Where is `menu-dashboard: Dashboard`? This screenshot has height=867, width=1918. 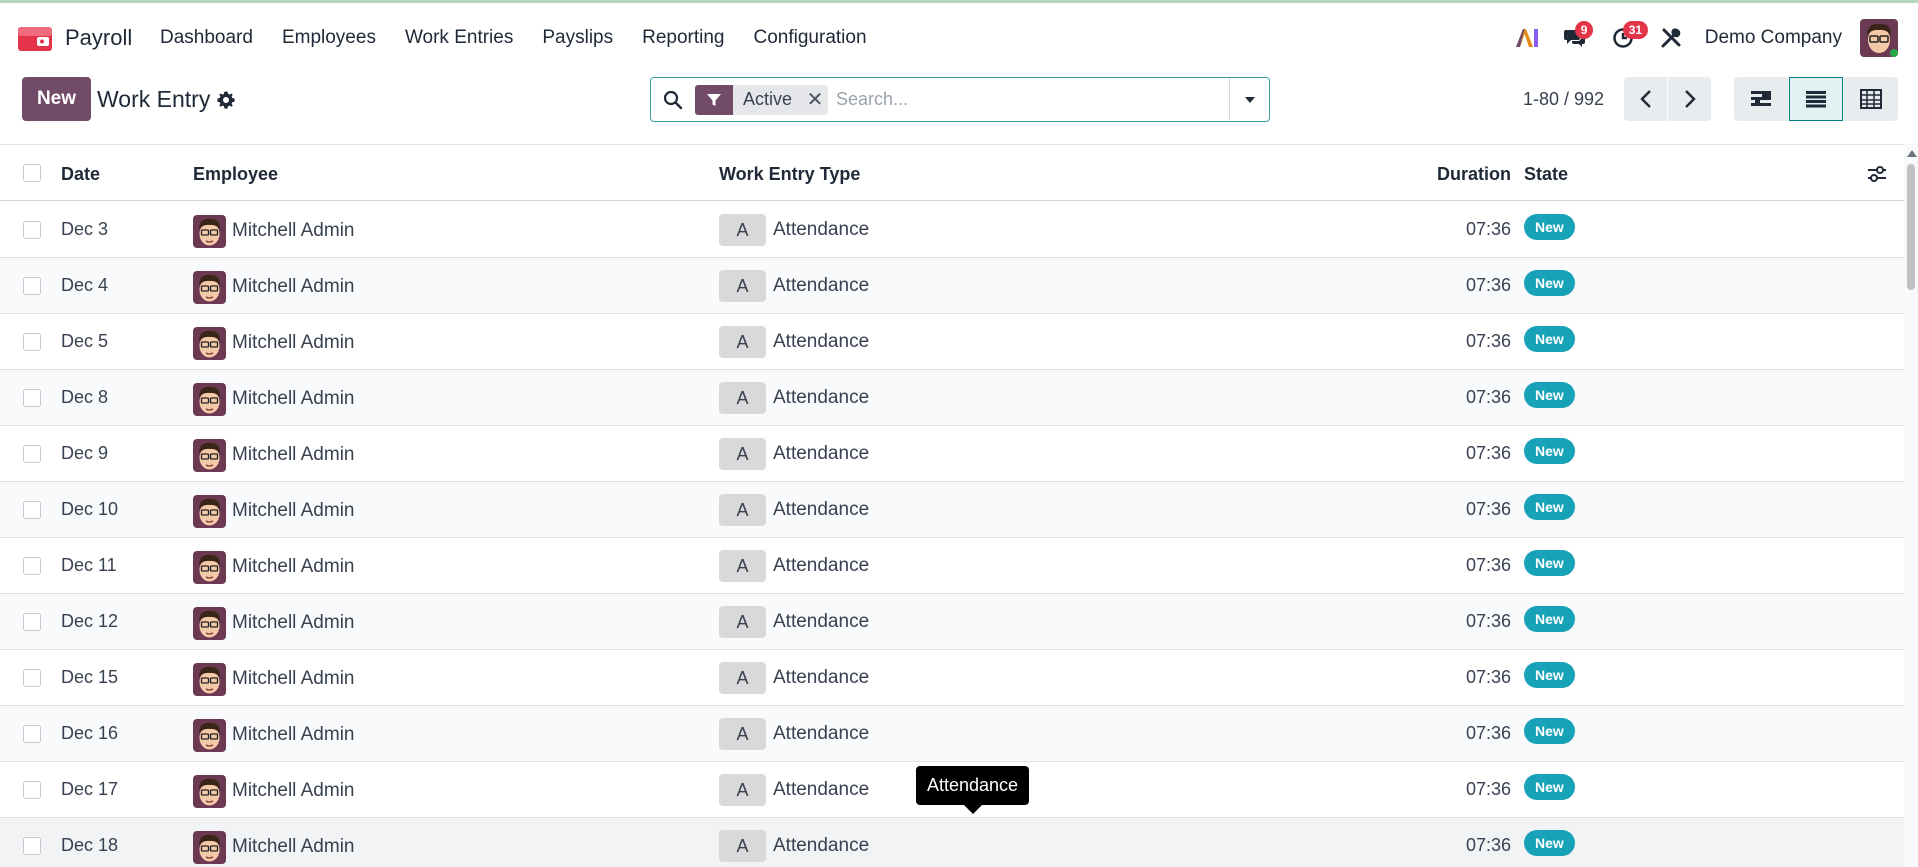
menu-dashboard: Dashboard is located at coordinates (206, 38).